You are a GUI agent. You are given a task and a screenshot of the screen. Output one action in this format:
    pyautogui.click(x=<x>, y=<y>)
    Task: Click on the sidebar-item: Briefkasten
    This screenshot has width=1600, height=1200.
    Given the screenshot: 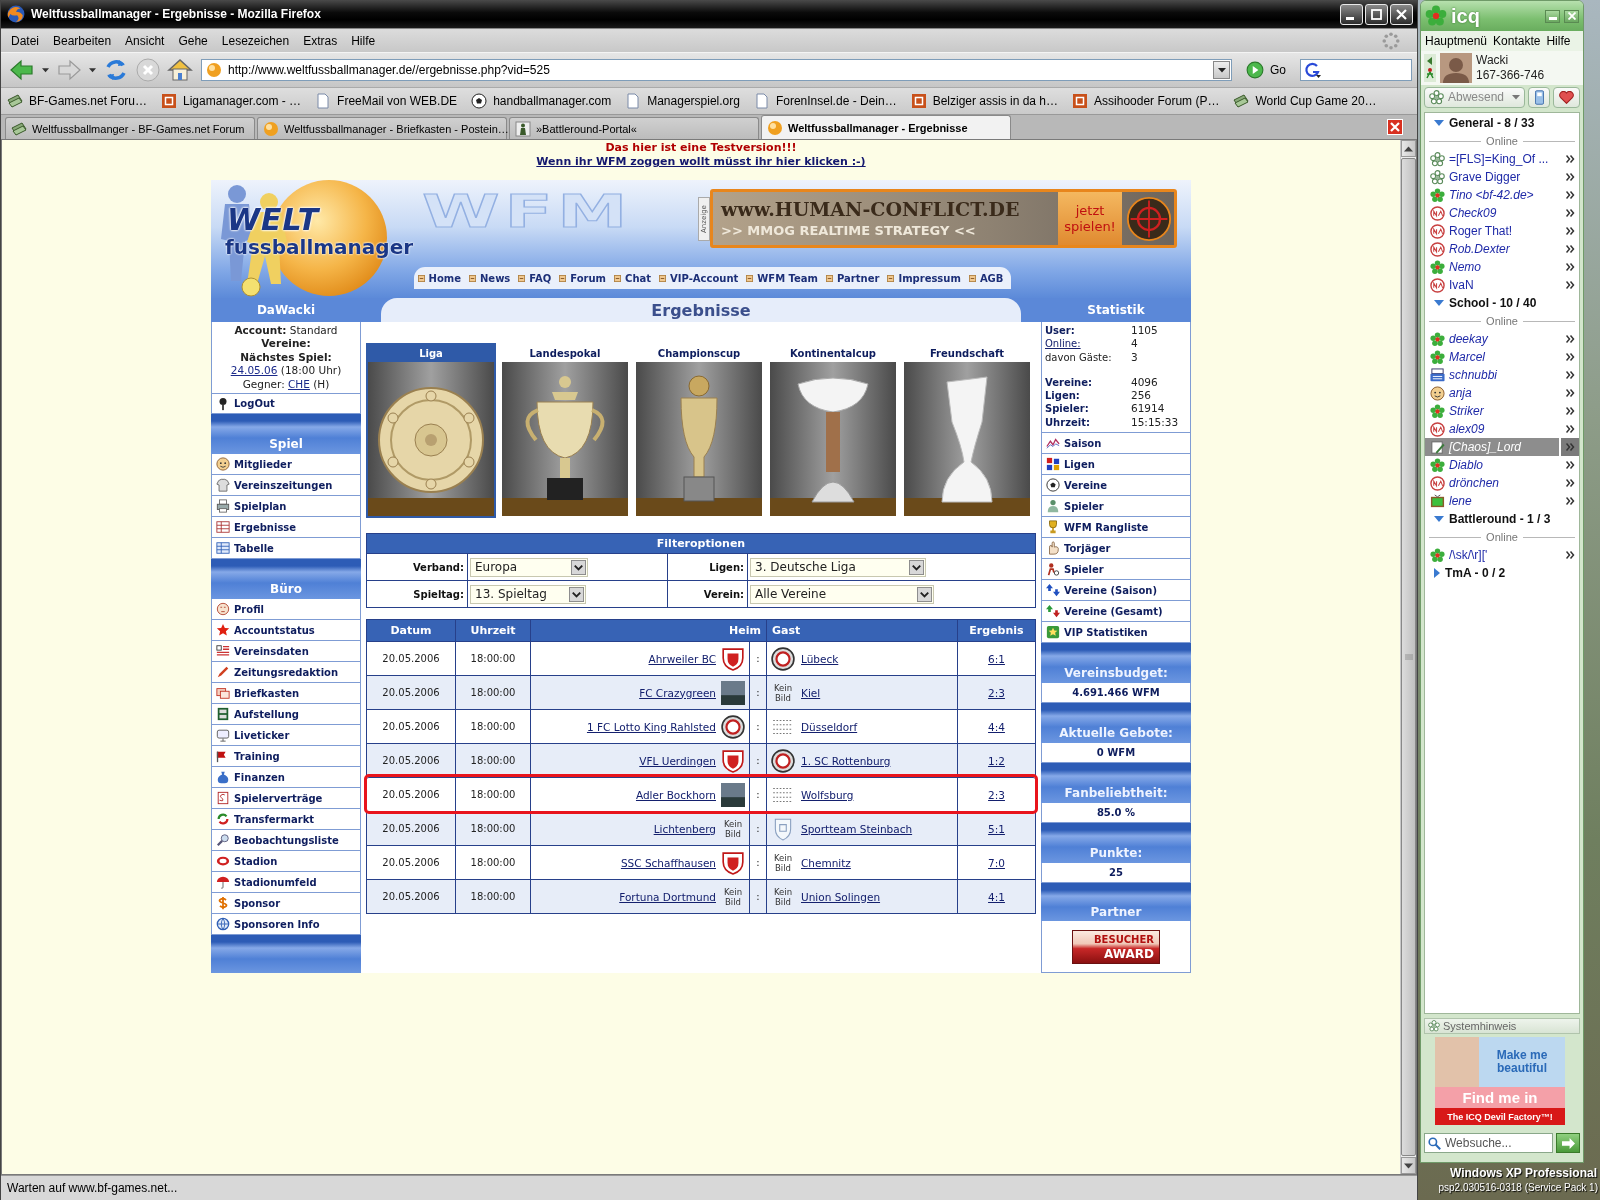 What is the action you would take?
    pyautogui.click(x=286, y=693)
    